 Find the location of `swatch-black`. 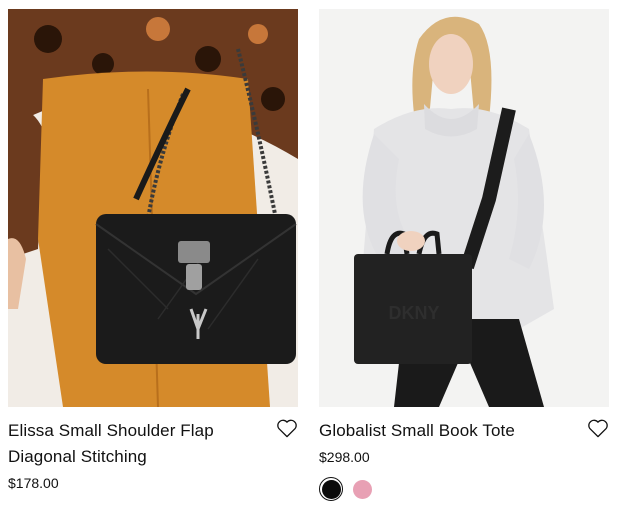

swatch-black is located at coordinates (331, 489).